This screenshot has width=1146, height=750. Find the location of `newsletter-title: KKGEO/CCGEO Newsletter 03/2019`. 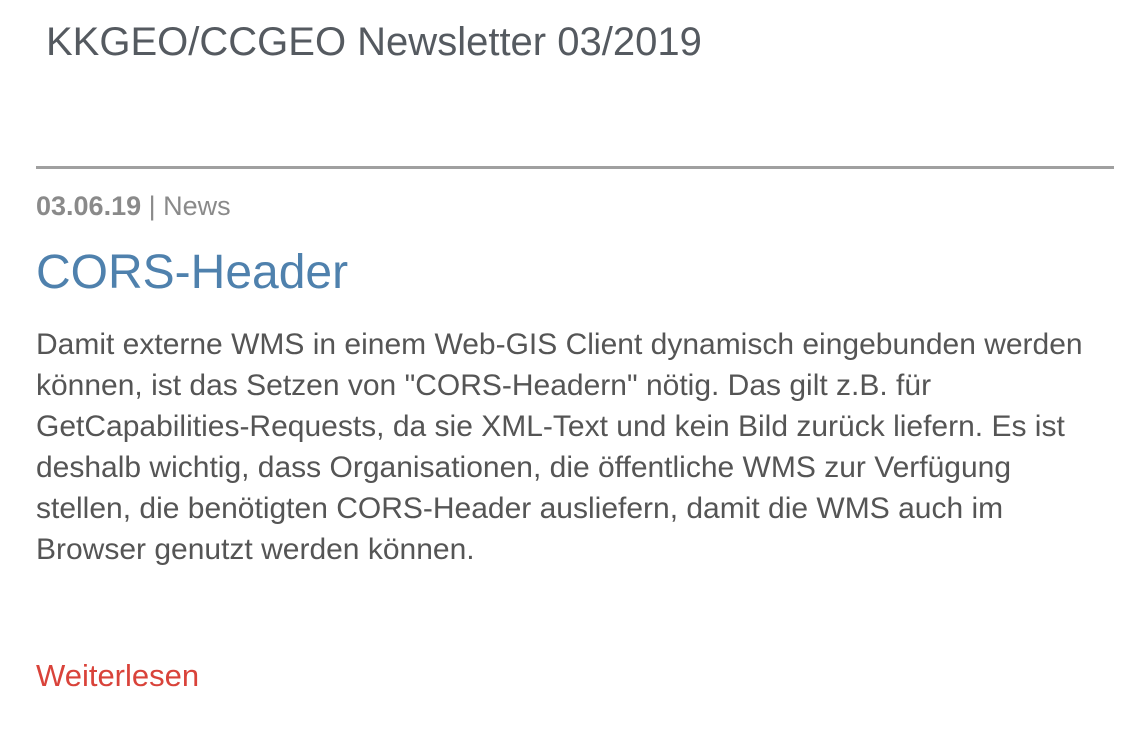

newsletter-title: KKGEO/CCGEO Newsletter 03/2019 is located at coordinates (374, 42).